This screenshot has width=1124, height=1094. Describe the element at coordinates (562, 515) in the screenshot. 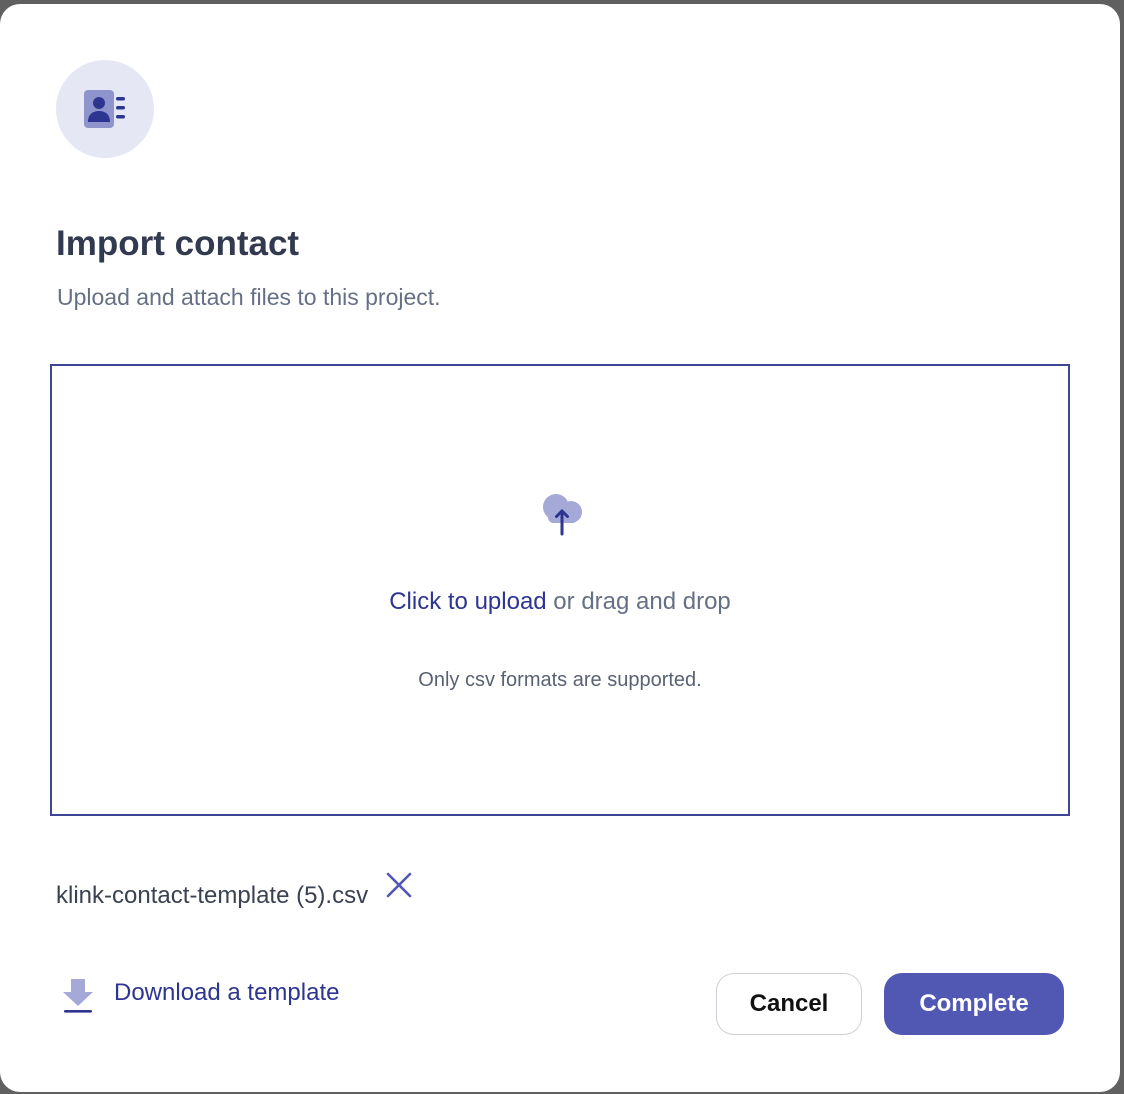

I see `upload-cloud-icon` at that location.